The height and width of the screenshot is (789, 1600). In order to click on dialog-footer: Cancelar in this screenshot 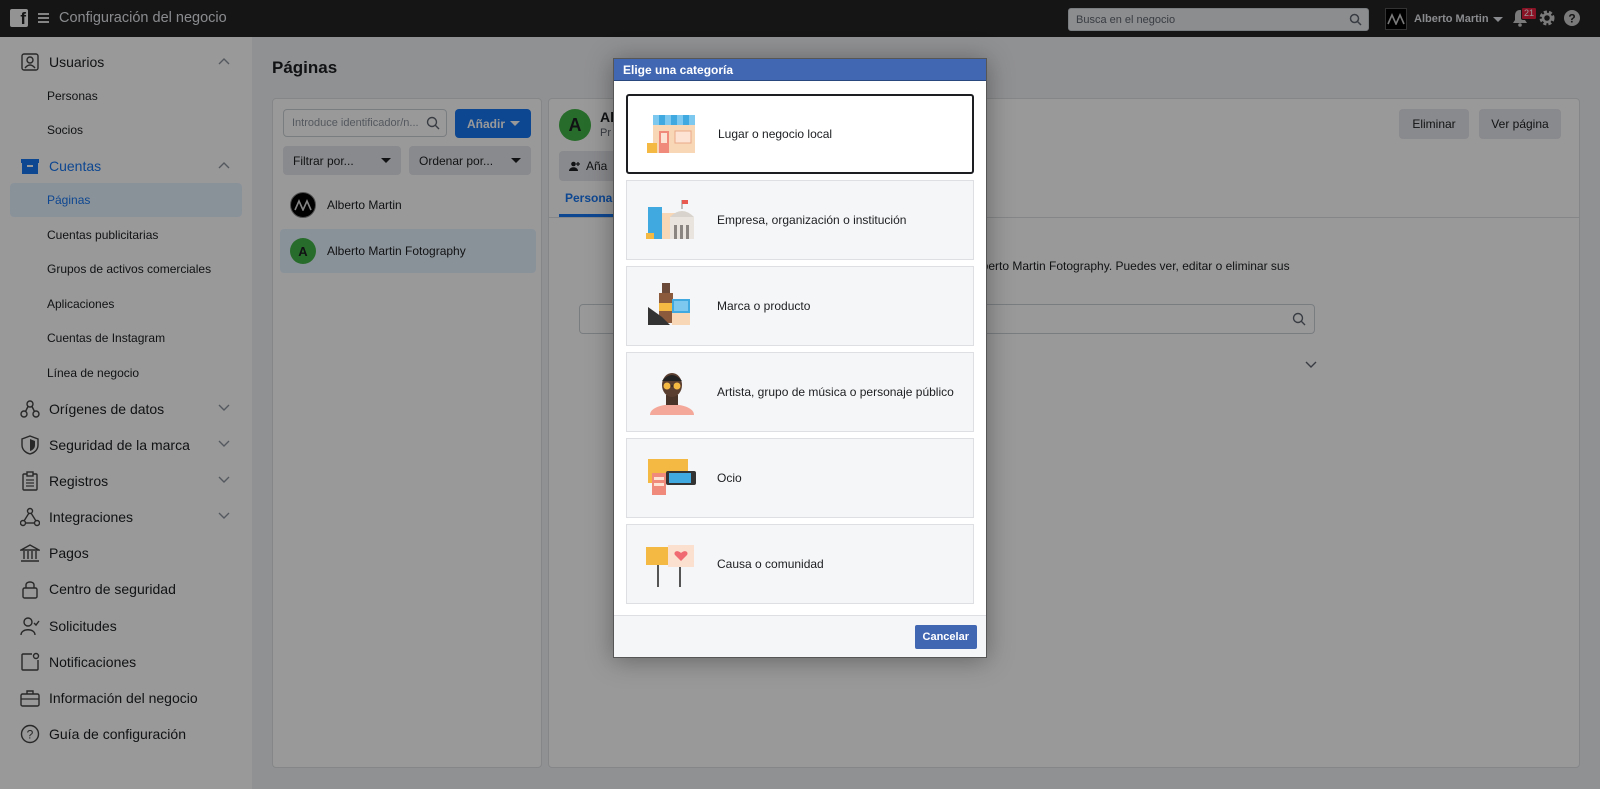, I will do `click(800, 636)`.